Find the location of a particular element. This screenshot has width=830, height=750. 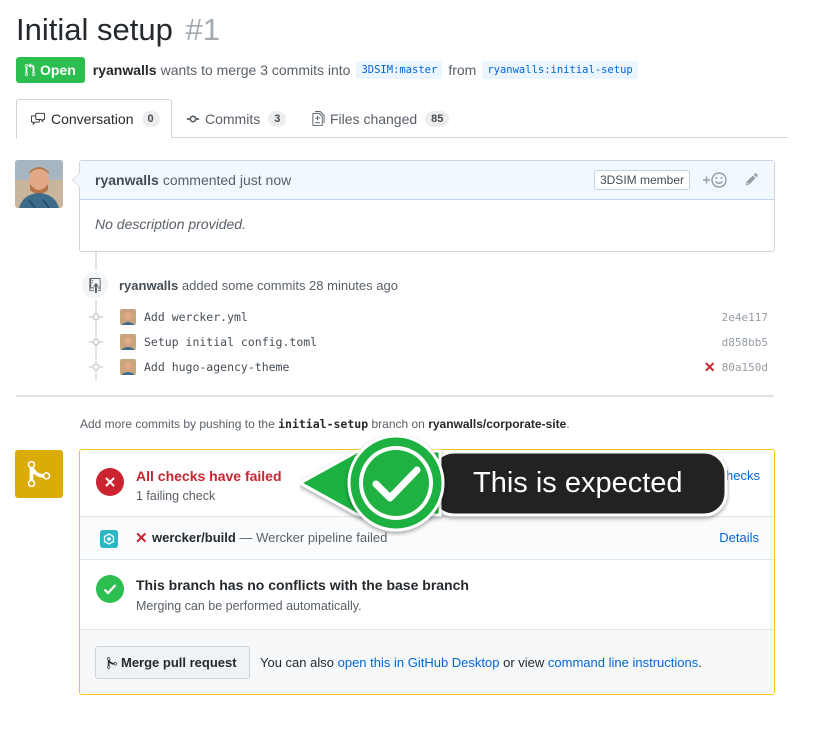

tab-label: Conversation is located at coordinates (92, 119).